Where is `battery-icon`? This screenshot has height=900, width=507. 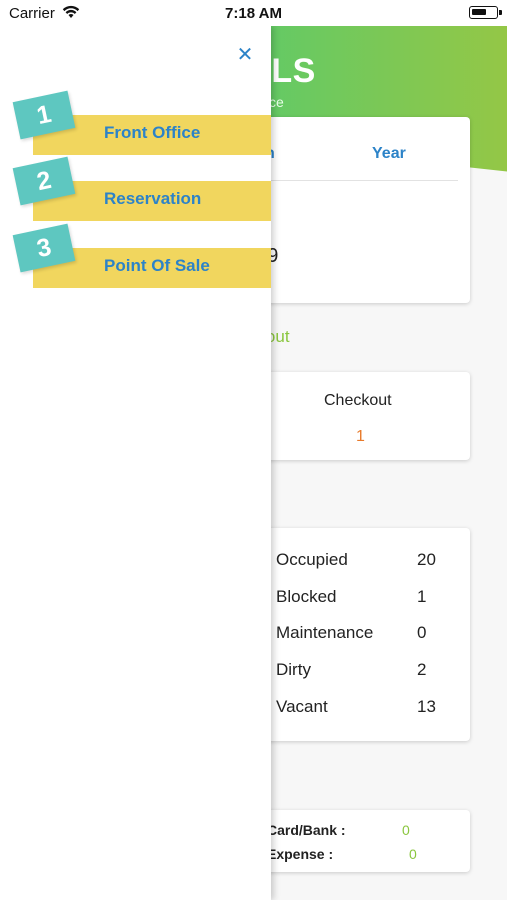
battery-icon is located at coordinates (485, 12).